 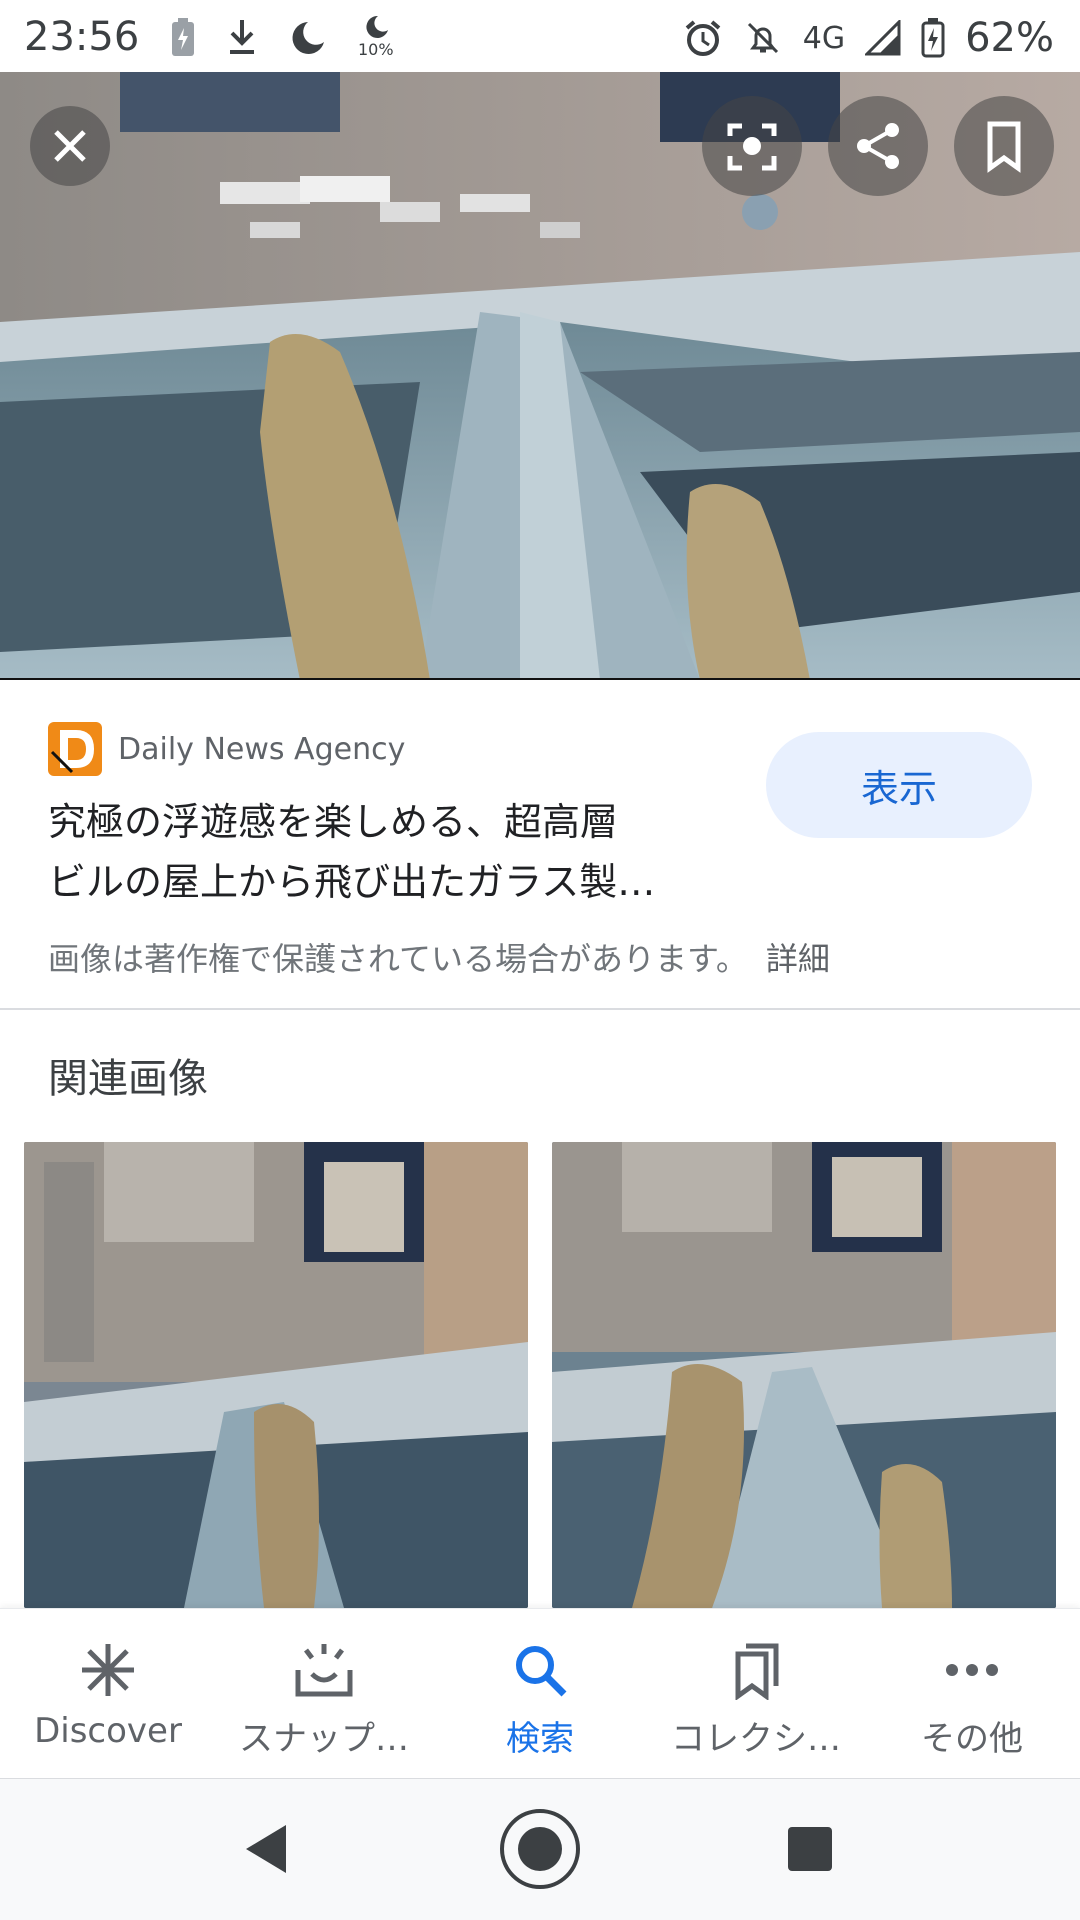 What do you see at coordinates (266, 1849) in the screenshot?
I see `back-icon` at bounding box center [266, 1849].